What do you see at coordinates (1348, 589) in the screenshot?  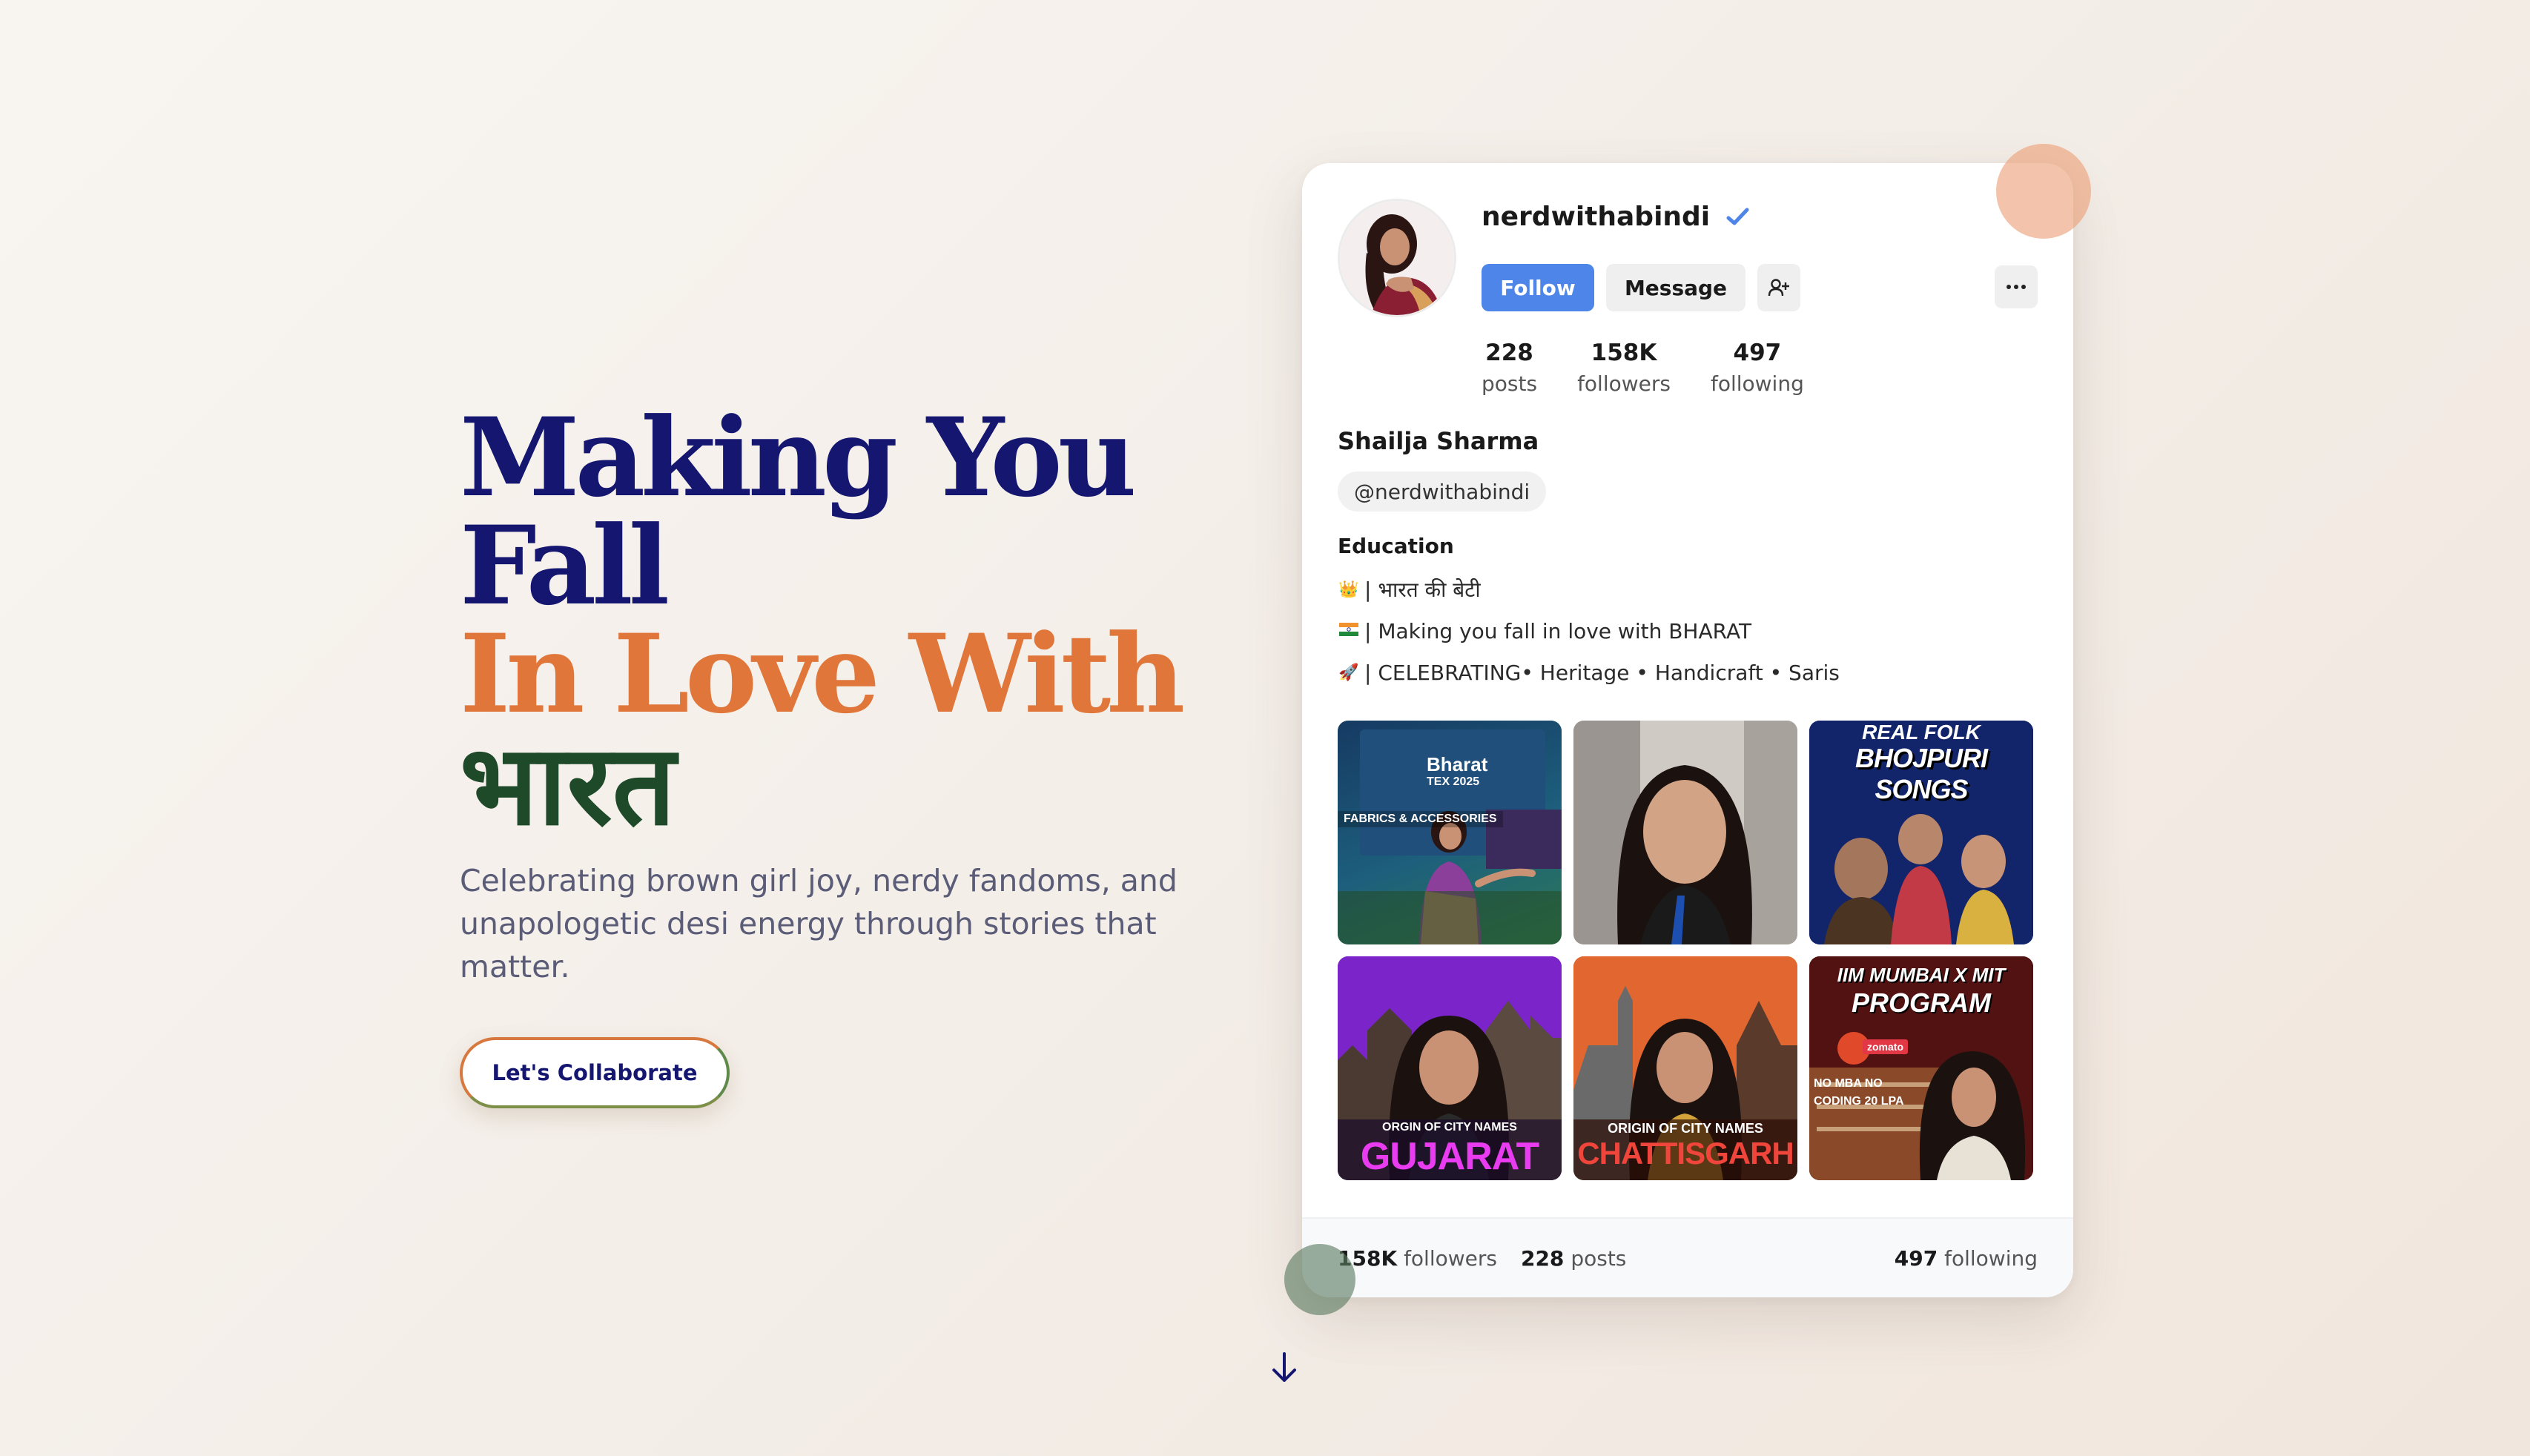 I see `crown-icon: 👑` at bounding box center [1348, 589].